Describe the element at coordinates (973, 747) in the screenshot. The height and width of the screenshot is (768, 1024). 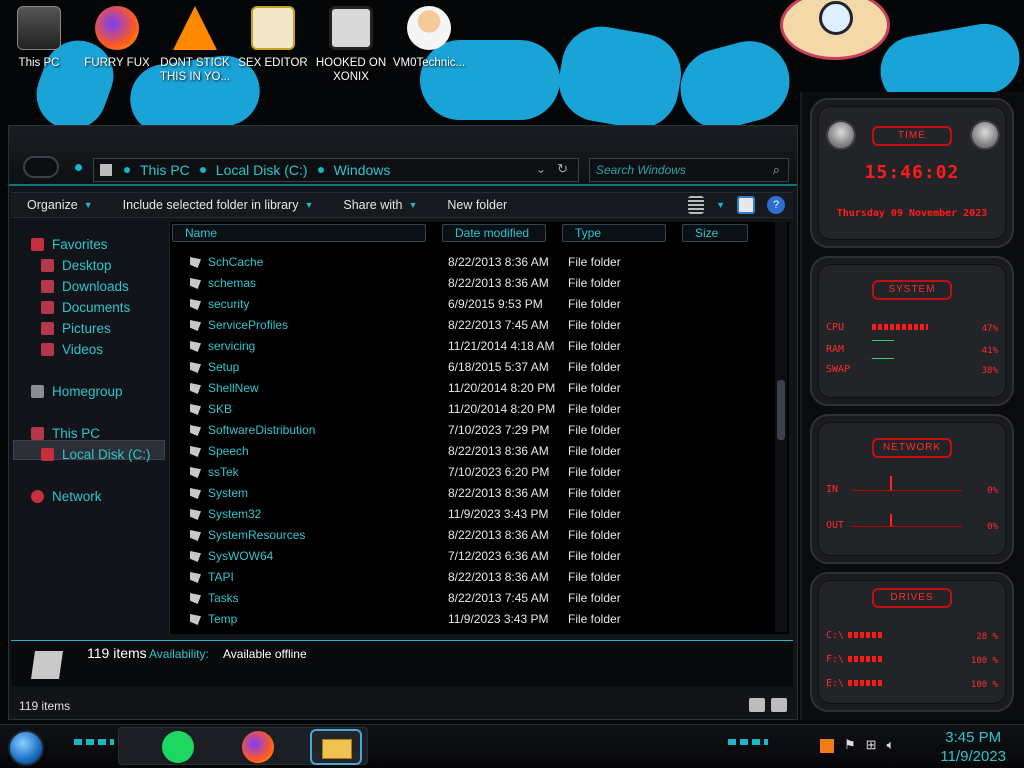
I see `taskbar-clock: 3:45 PM 11/9/2023` at that location.